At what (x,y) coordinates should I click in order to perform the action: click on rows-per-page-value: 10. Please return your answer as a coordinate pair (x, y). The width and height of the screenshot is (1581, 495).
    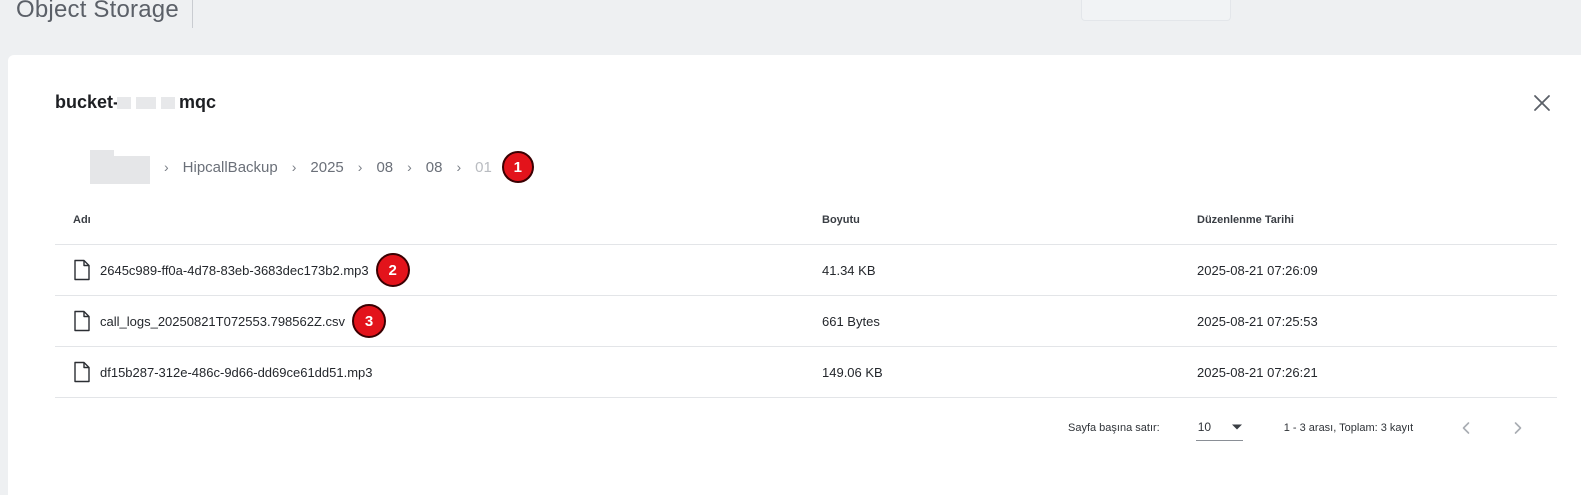
    Looking at the image, I should click on (1204, 426).